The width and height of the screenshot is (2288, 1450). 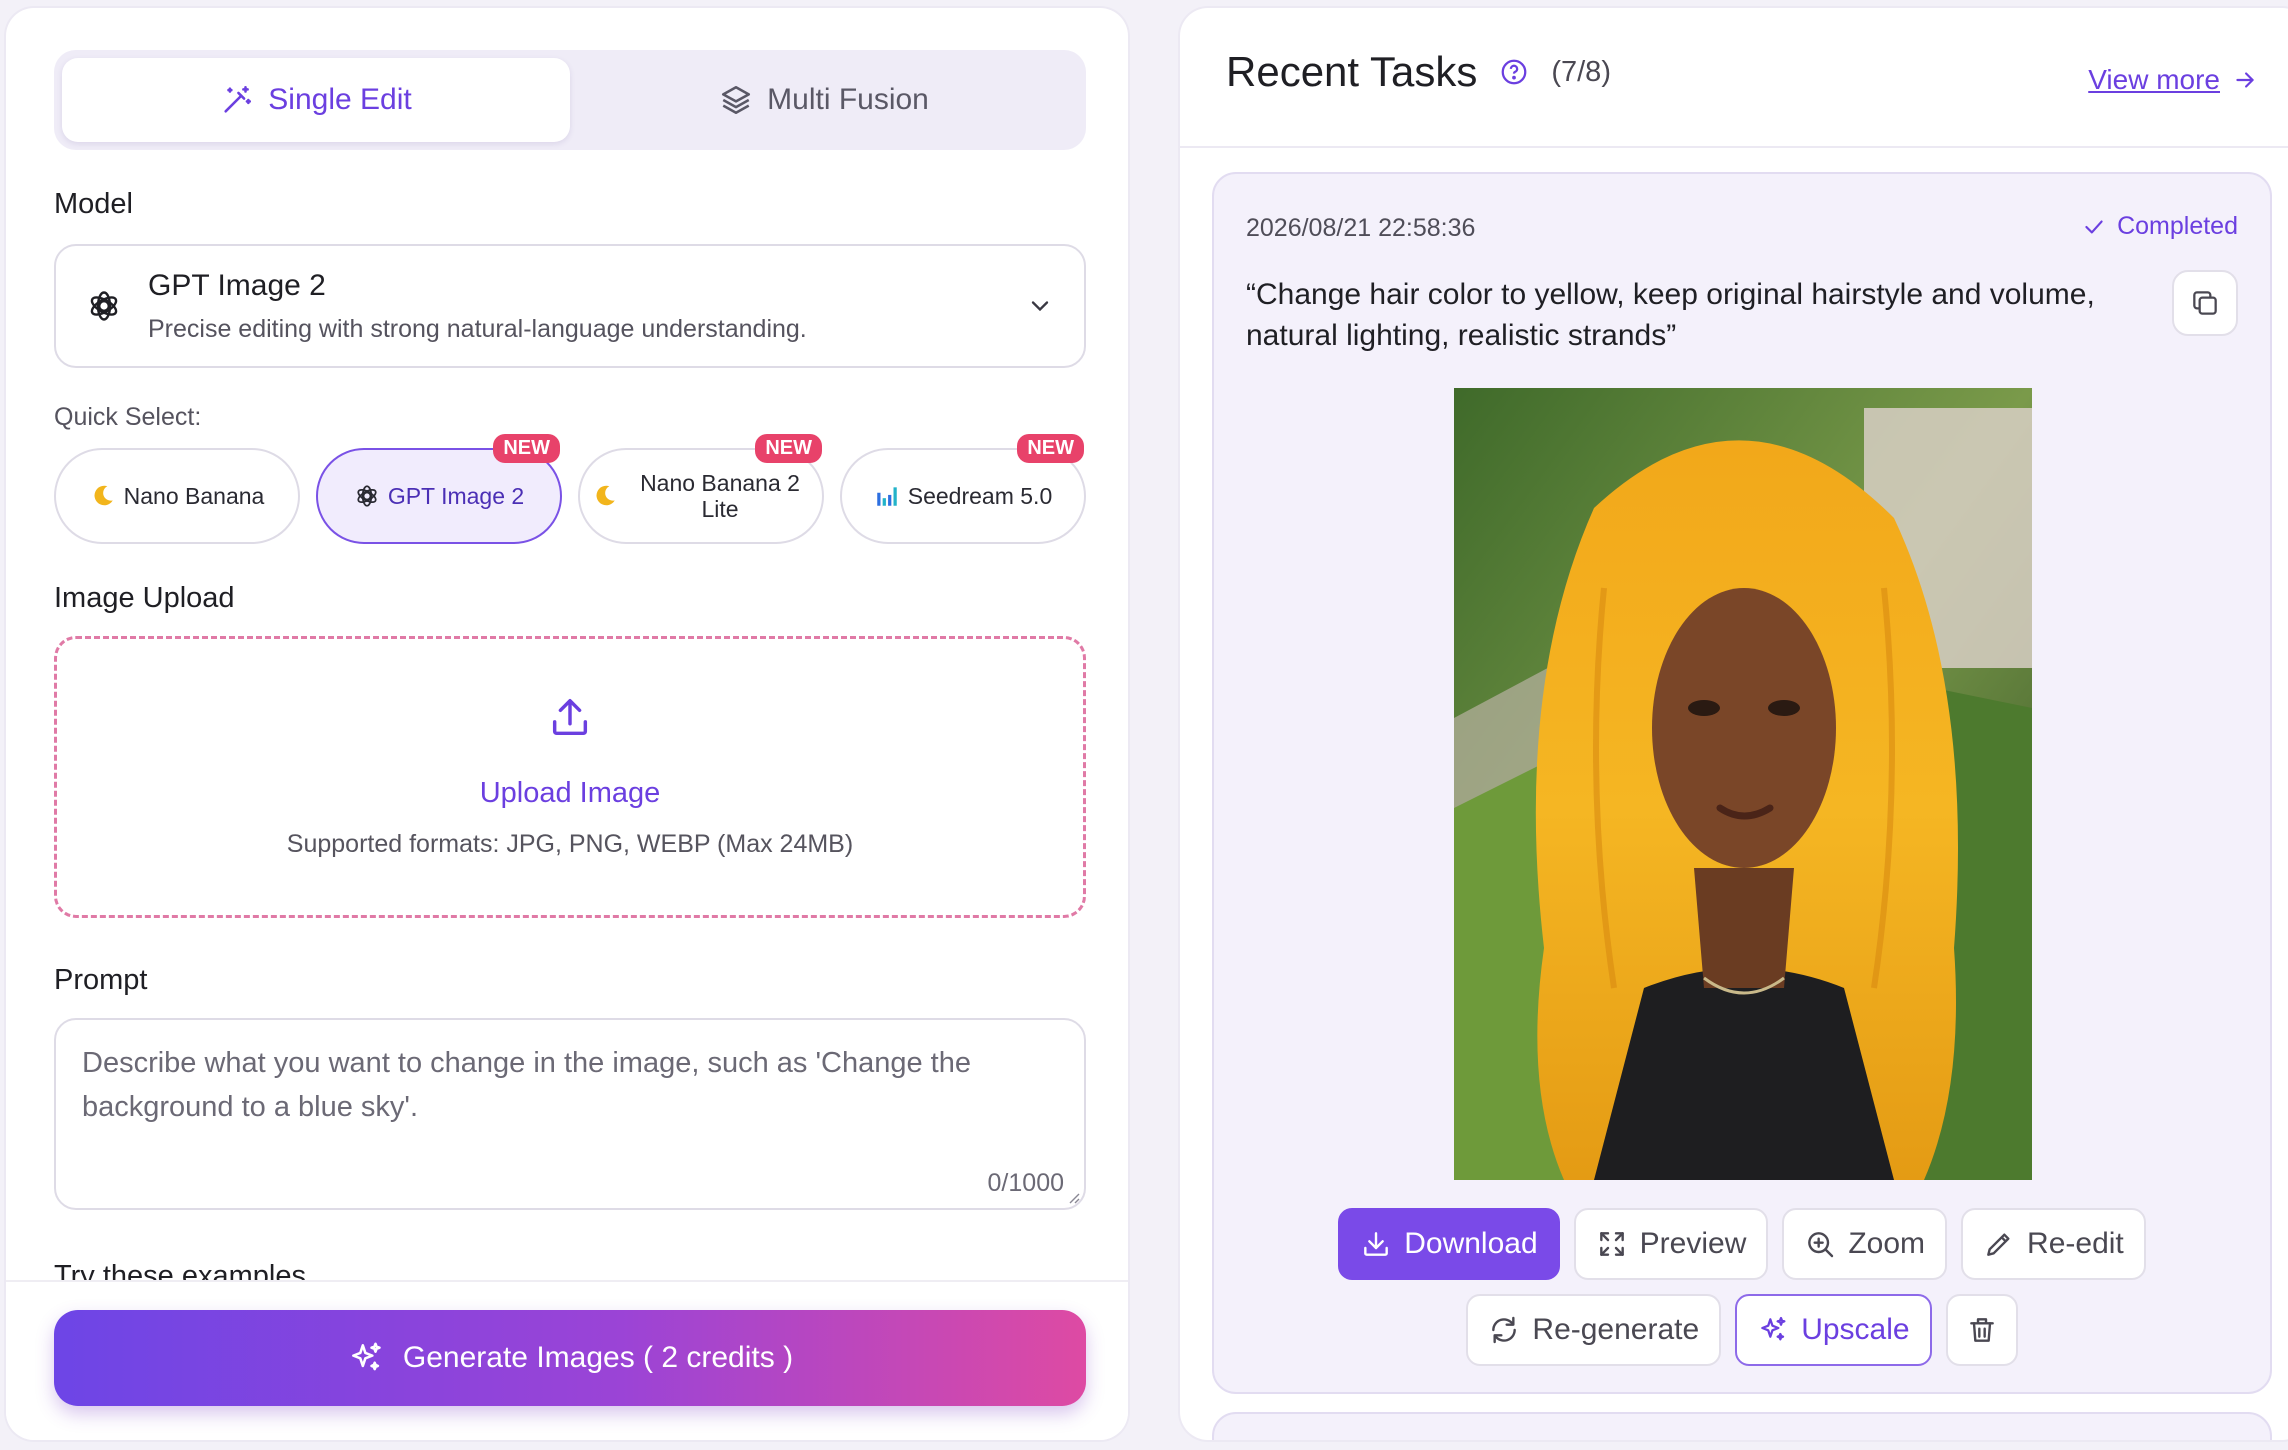 I want to click on quick-nano-banana-2-lite-line1: Nano Banana 2, so click(x=720, y=482).